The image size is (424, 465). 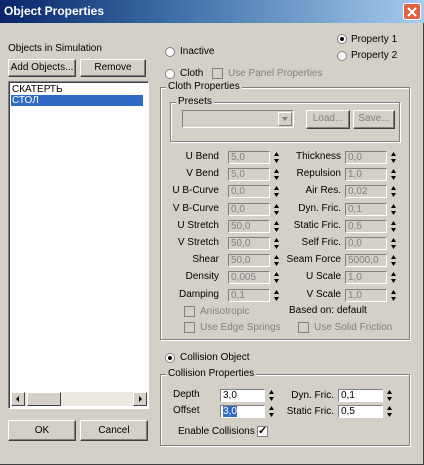 What do you see at coordinates (170, 52) in the screenshot?
I see `inactive-radio` at bounding box center [170, 52].